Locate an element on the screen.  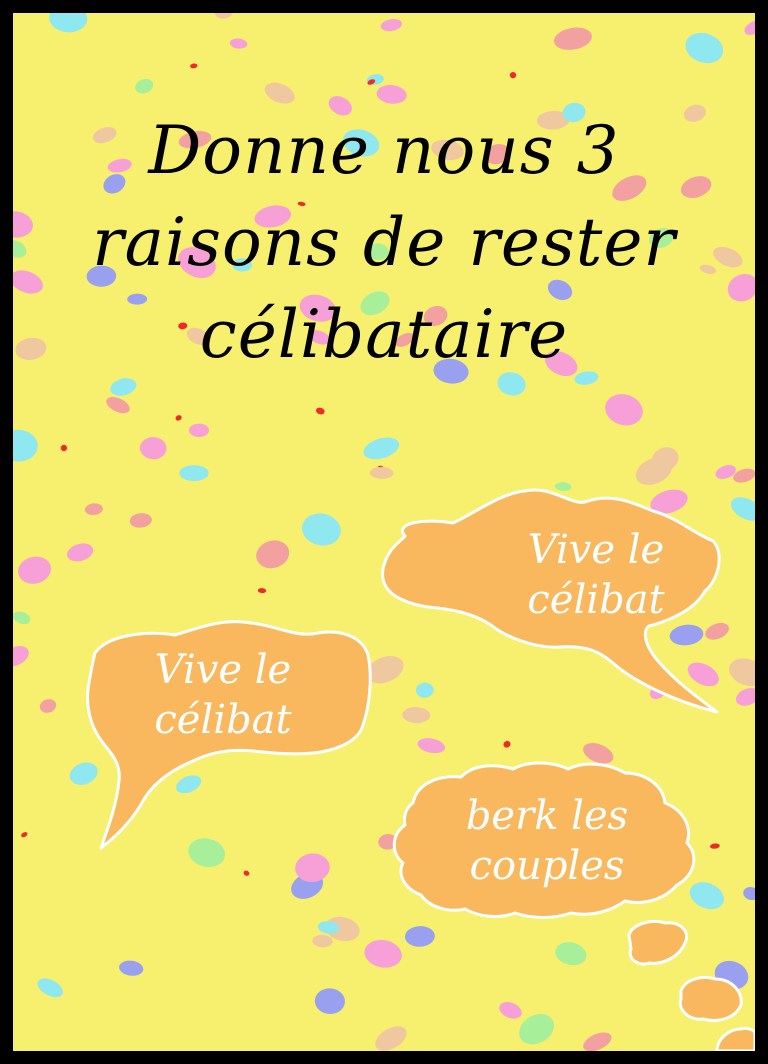
thought-bubble-line-1: berk les is located at coordinates (547, 816).